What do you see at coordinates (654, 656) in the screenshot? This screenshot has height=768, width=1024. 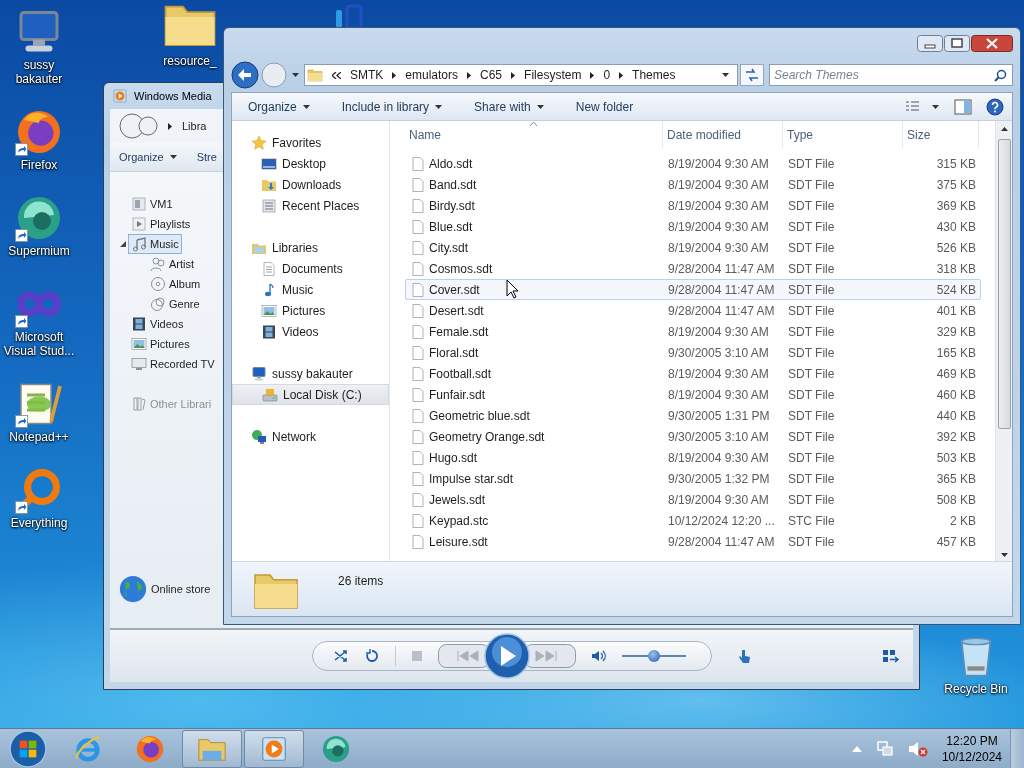 I see `slider-thumb` at bounding box center [654, 656].